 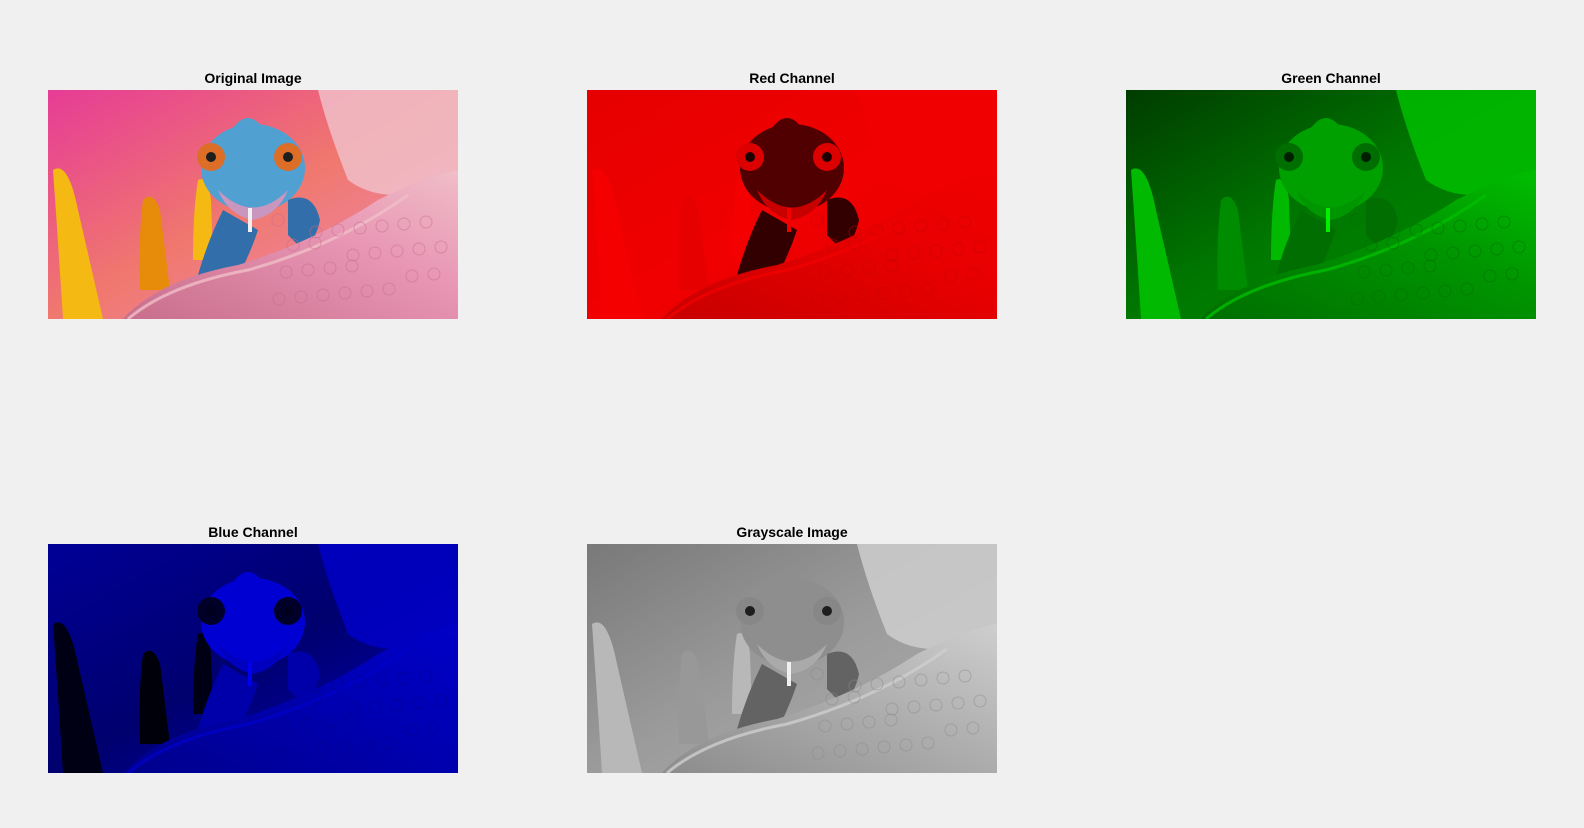 I want to click on subplot-title: Grayscale Image, so click(x=792, y=532).